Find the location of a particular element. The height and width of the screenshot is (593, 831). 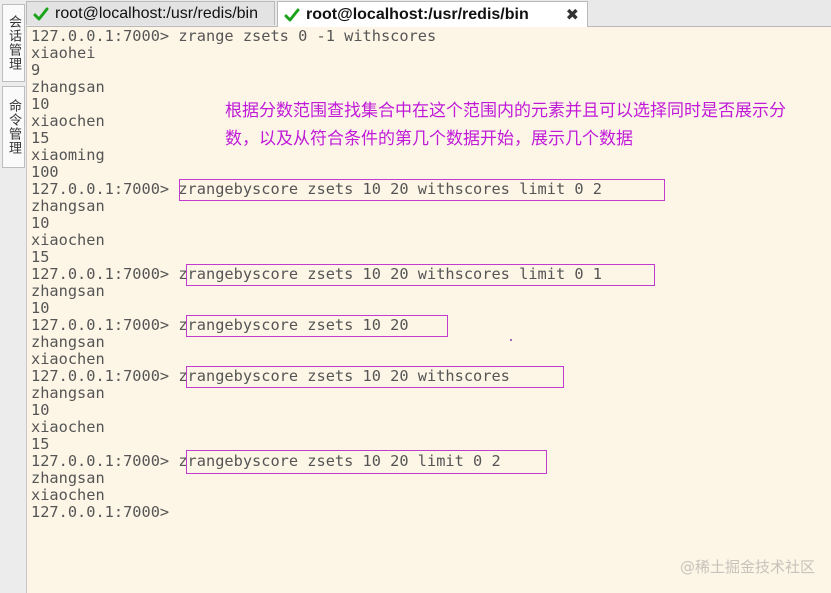

terminal-output-line: 100 is located at coordinates (45, 172).